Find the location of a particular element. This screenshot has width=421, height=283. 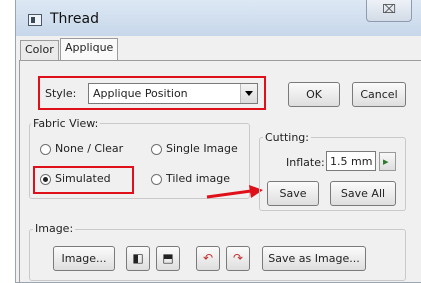

close-button: ⌧ is located at coordinates (389, 11).